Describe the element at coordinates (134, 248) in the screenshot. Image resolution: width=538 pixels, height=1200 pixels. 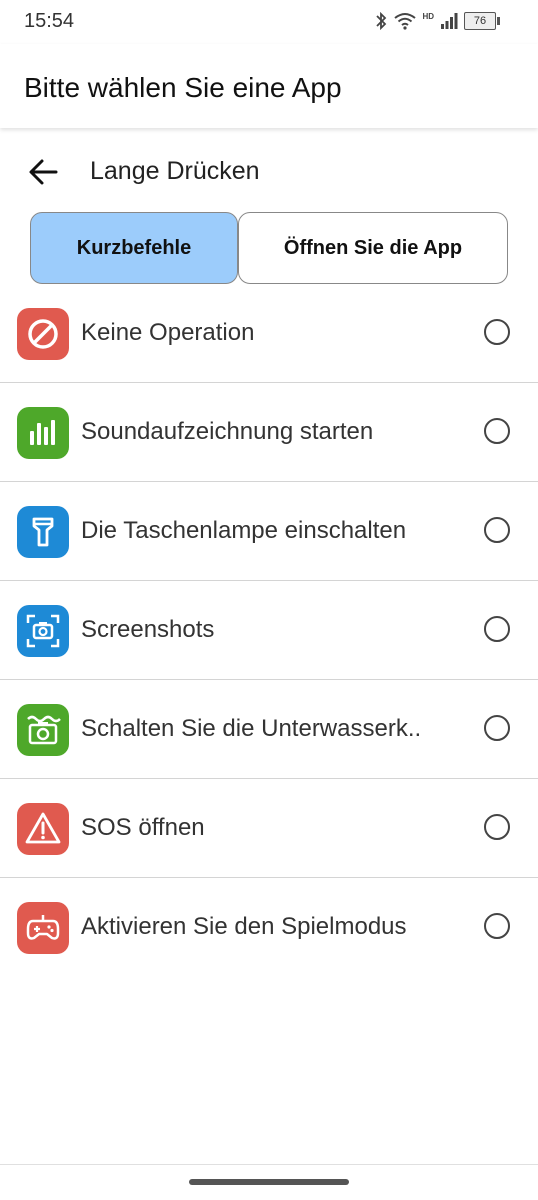
I see `tab-kurzbefehle: Kurzbefehle` at that location.